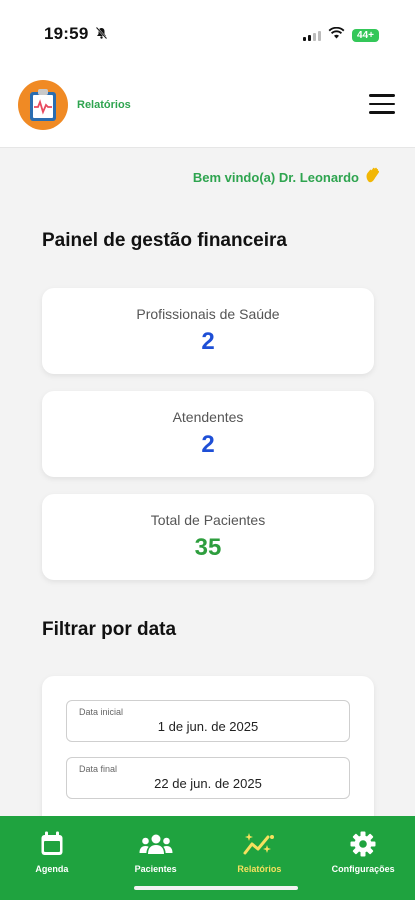  What do you see at coordinates (207, 33) in the screenshot?
I see `status-bar: 19:59 44+` at bounding box center [207, 33].